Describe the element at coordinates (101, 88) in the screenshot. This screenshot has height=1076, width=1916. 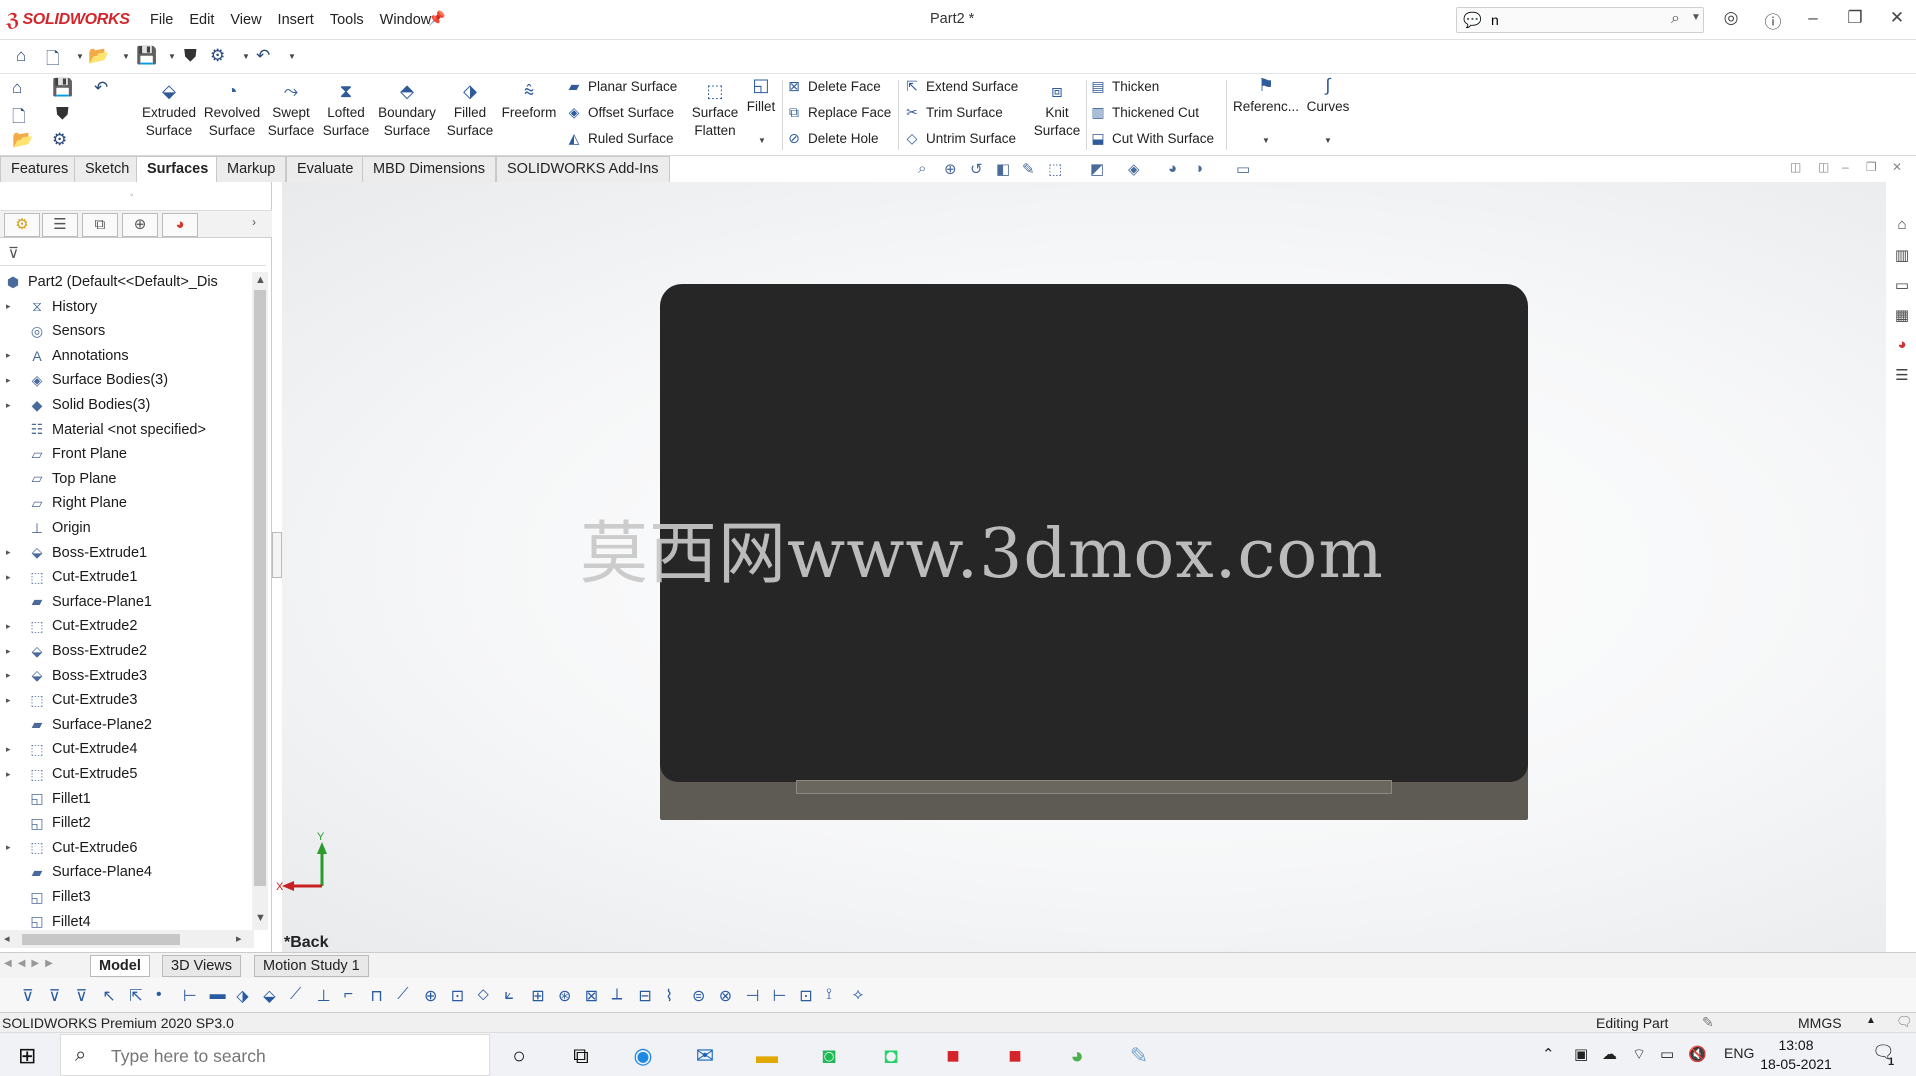
I see `undo-icon: ↶` at that location.